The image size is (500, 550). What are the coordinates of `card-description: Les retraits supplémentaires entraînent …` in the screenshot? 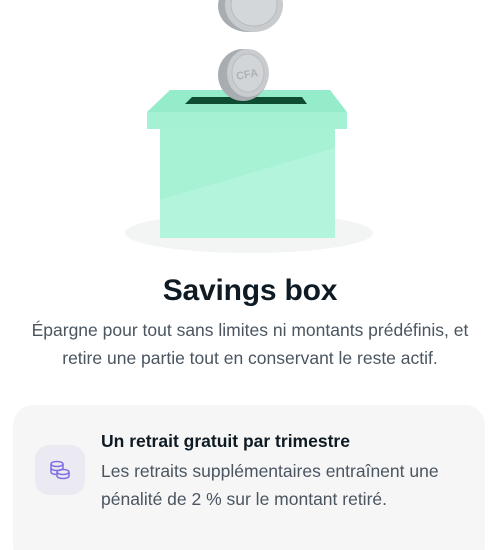 It's located at (270, 485).